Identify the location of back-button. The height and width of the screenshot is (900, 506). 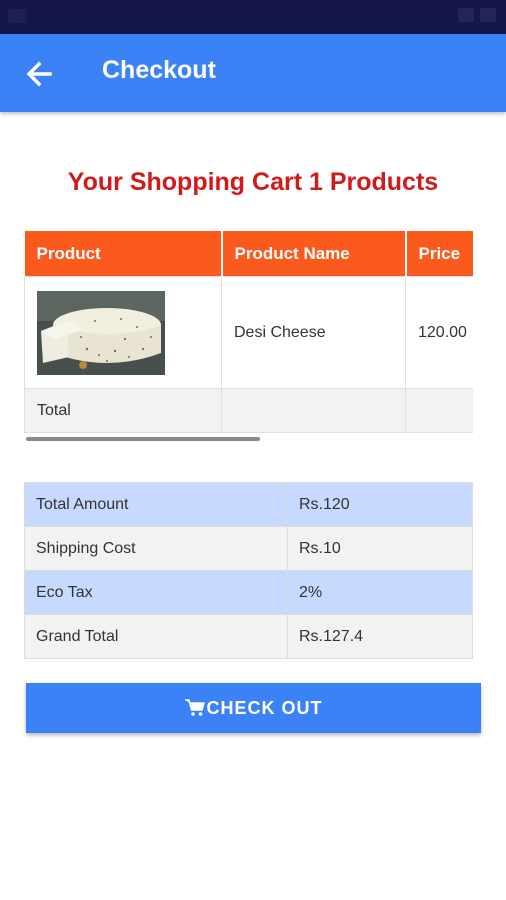
(40, 74).